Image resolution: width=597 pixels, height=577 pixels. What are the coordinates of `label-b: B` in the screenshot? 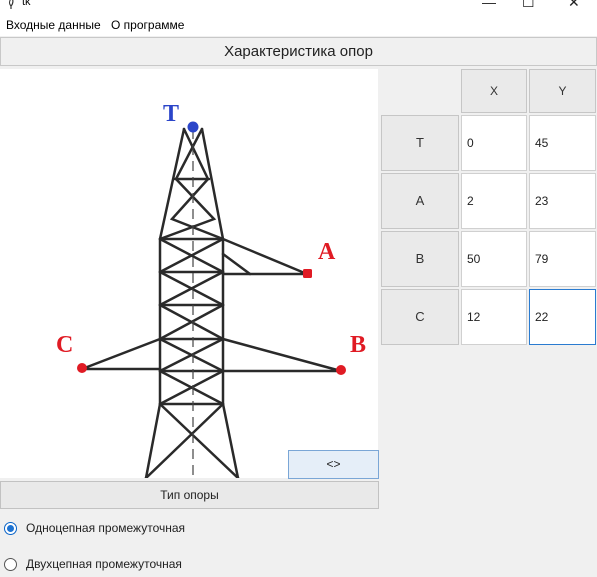 It's located at (358, 345).